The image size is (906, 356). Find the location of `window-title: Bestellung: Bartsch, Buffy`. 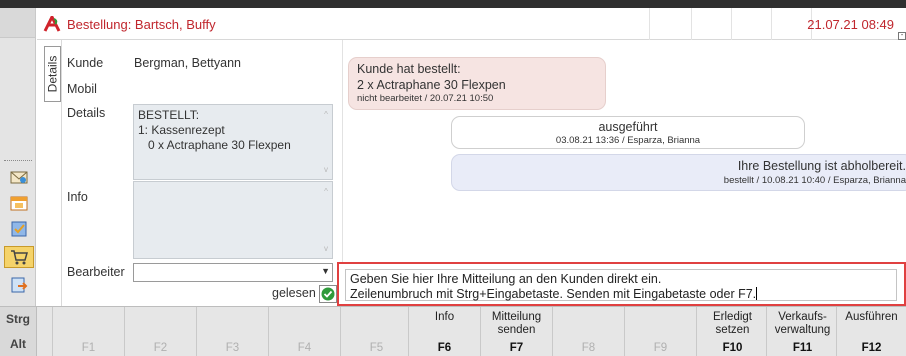

window-title: Bestellung: Bartsch, Buffy is located at coordinates (141, 24).